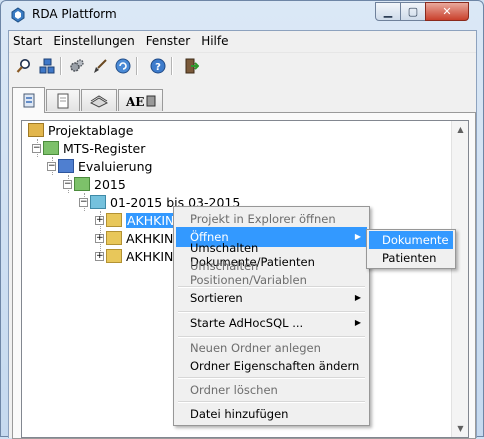 The height and width of the screenshot is (439, 484). I want to click on menu-einstellungen: Einstellungen, so click(94, 41).